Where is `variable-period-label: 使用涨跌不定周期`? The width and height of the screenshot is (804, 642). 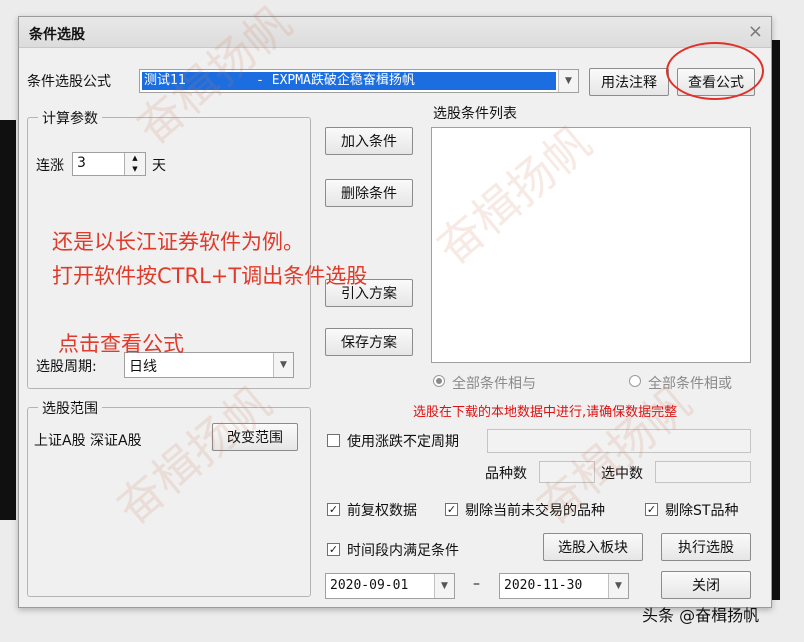
variable-period-label: 使用涨跌不定周期 is located at coordinates (403, 442).